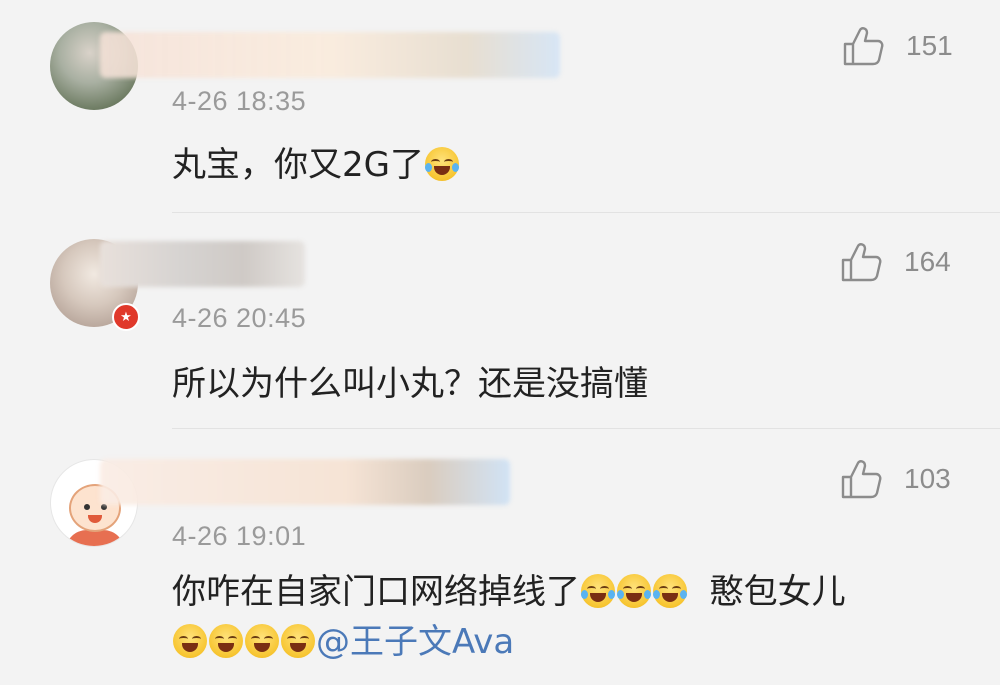  I want to click on comment-time: 4-26 18:35, so click(239, 101).